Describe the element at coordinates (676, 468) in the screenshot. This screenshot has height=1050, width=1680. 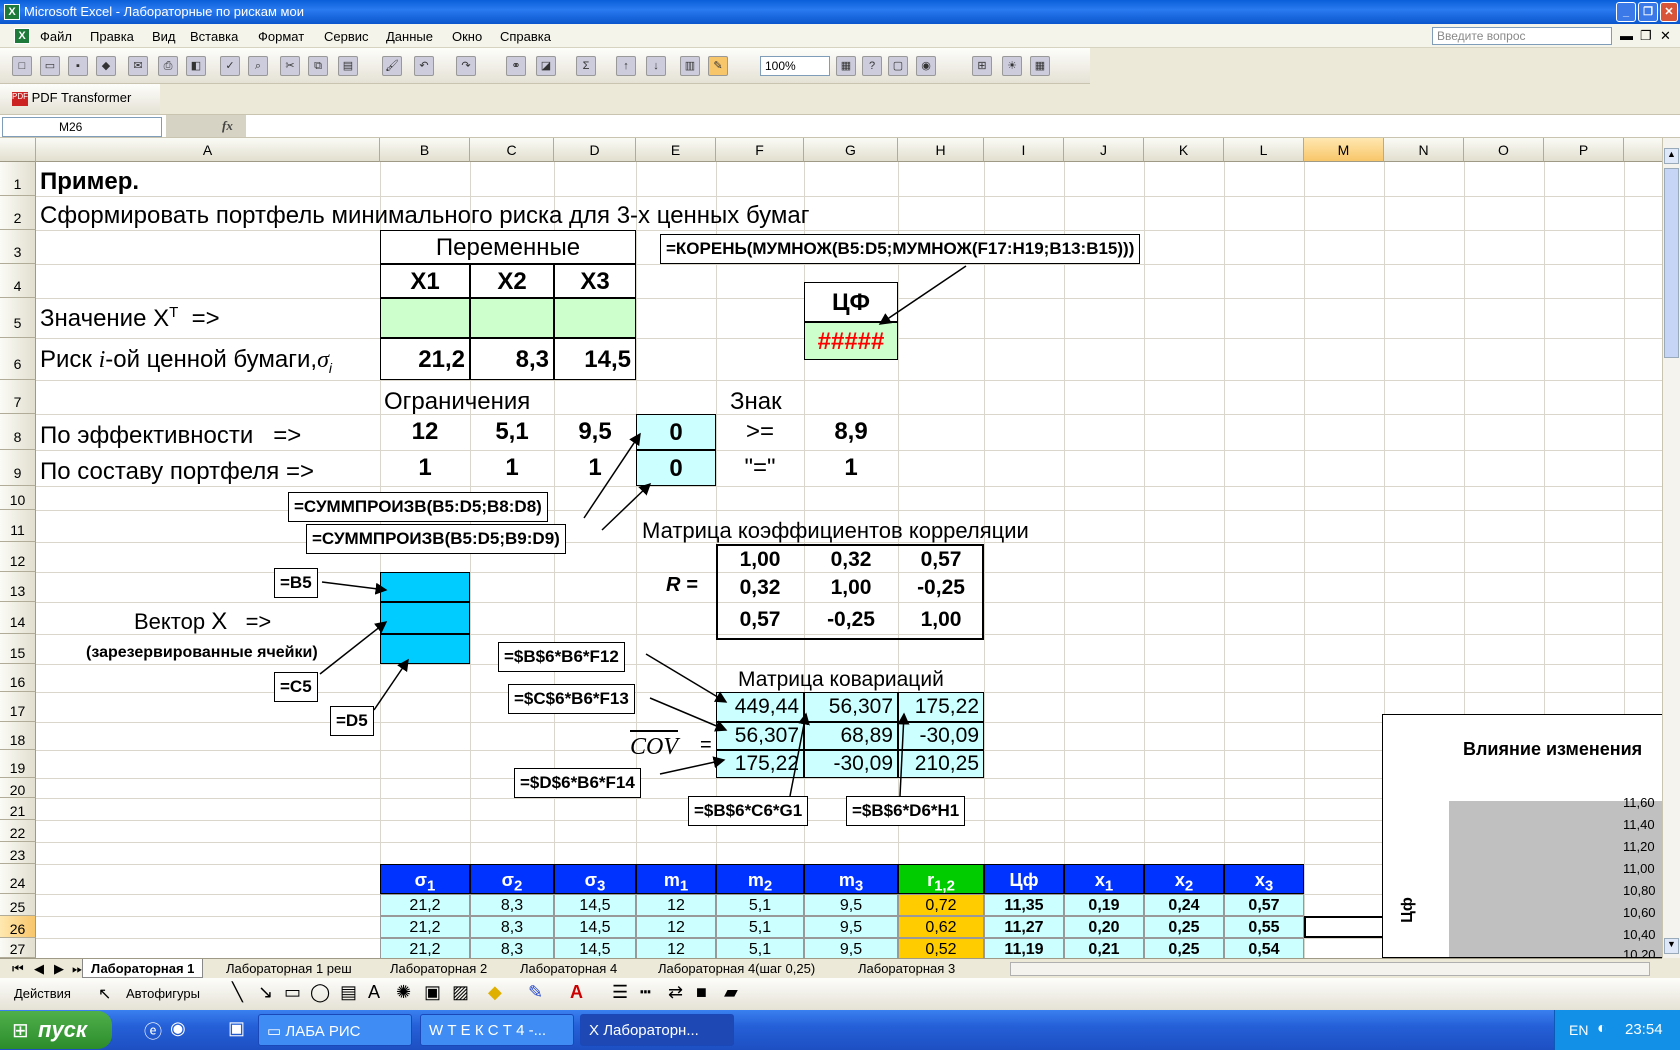
I see `cell-e9: 0` at that location.